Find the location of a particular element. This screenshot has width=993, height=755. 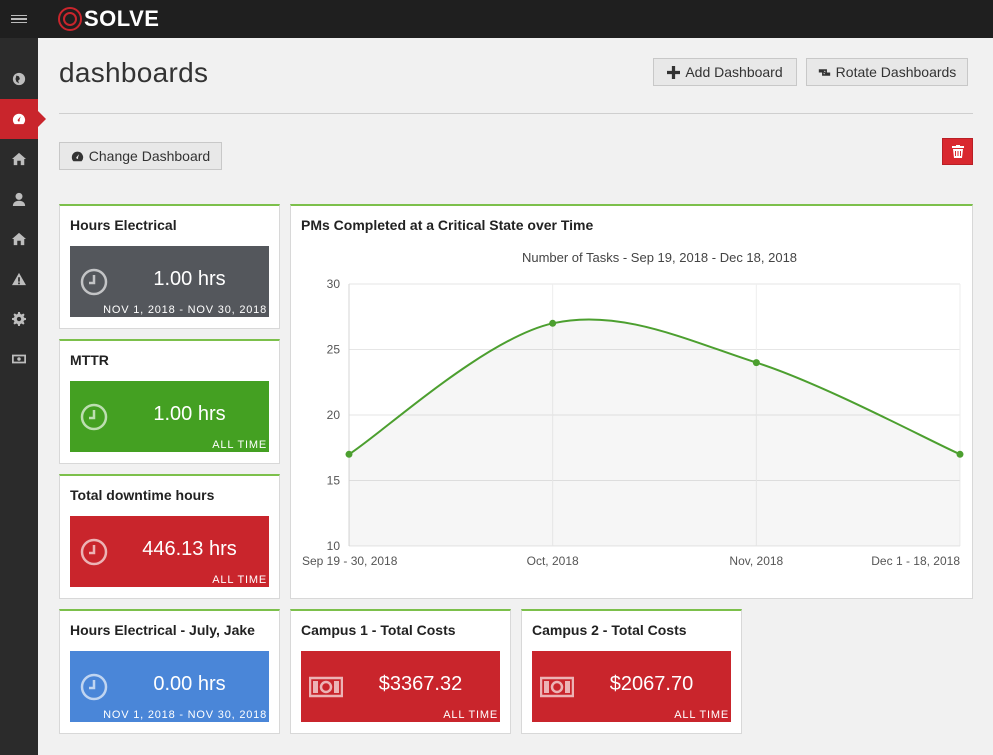

sidebar-item-costs is located at coordinates (19, 359).